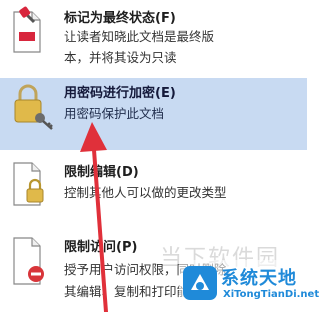 The width and height of the screenshot is (320, 312). I want to click on site-watermark: 系统天地 XiTongTianDi.net, so click(249, 286).